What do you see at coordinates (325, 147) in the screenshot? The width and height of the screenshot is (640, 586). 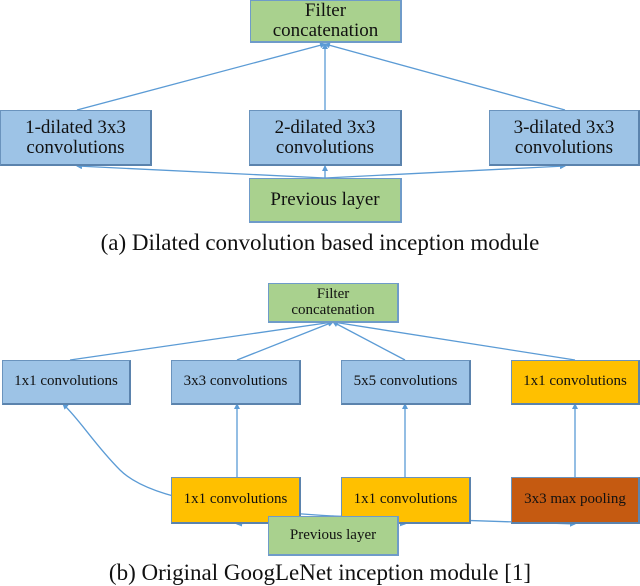 I see `a-branch-2-line2: convolutions` at bounding box center [325, 147].